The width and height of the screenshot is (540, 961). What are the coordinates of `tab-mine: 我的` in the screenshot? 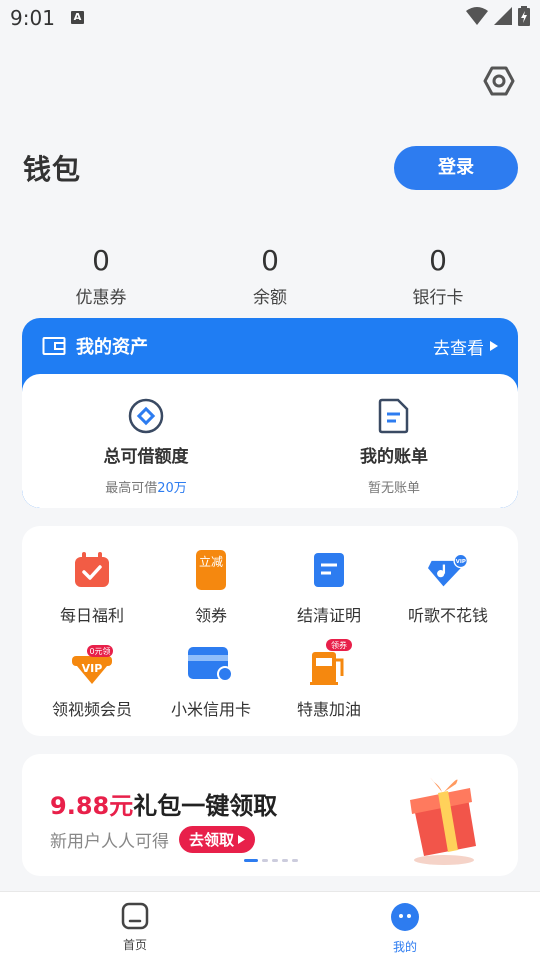 It's located at (405, 928).